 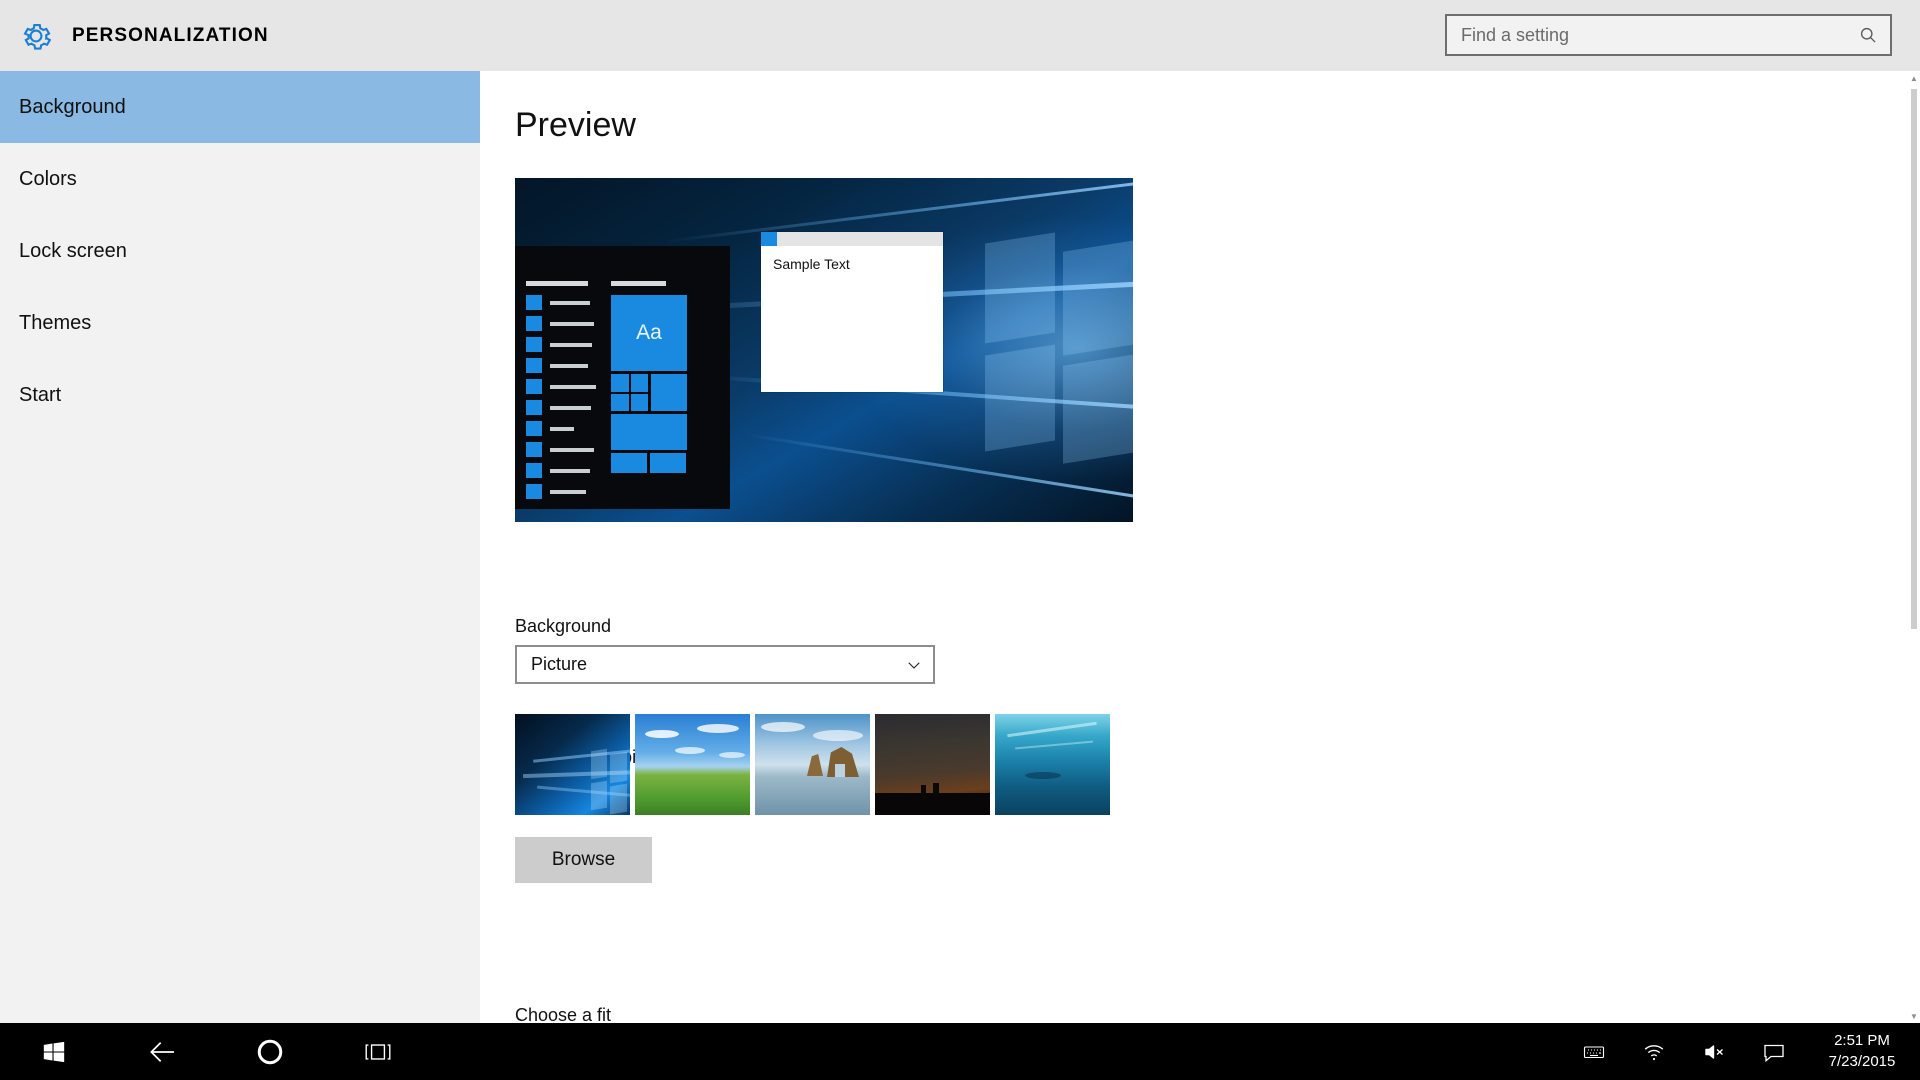 What do you see at coordinates (557, 283) in the screenshot?
I see `start-menu-header-bar` at bounding box center [557, 283].